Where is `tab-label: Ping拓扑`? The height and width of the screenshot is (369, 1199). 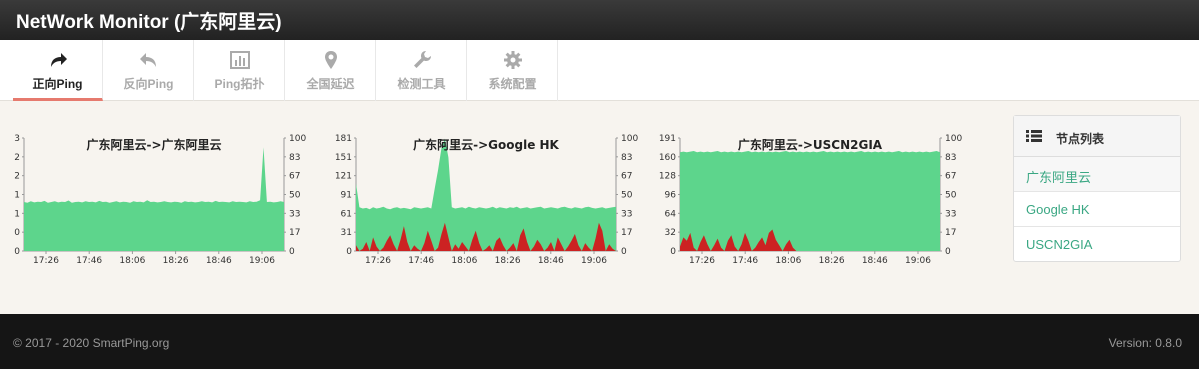
tab-label: Ping拓扑 is located at coordinates (239, 84).